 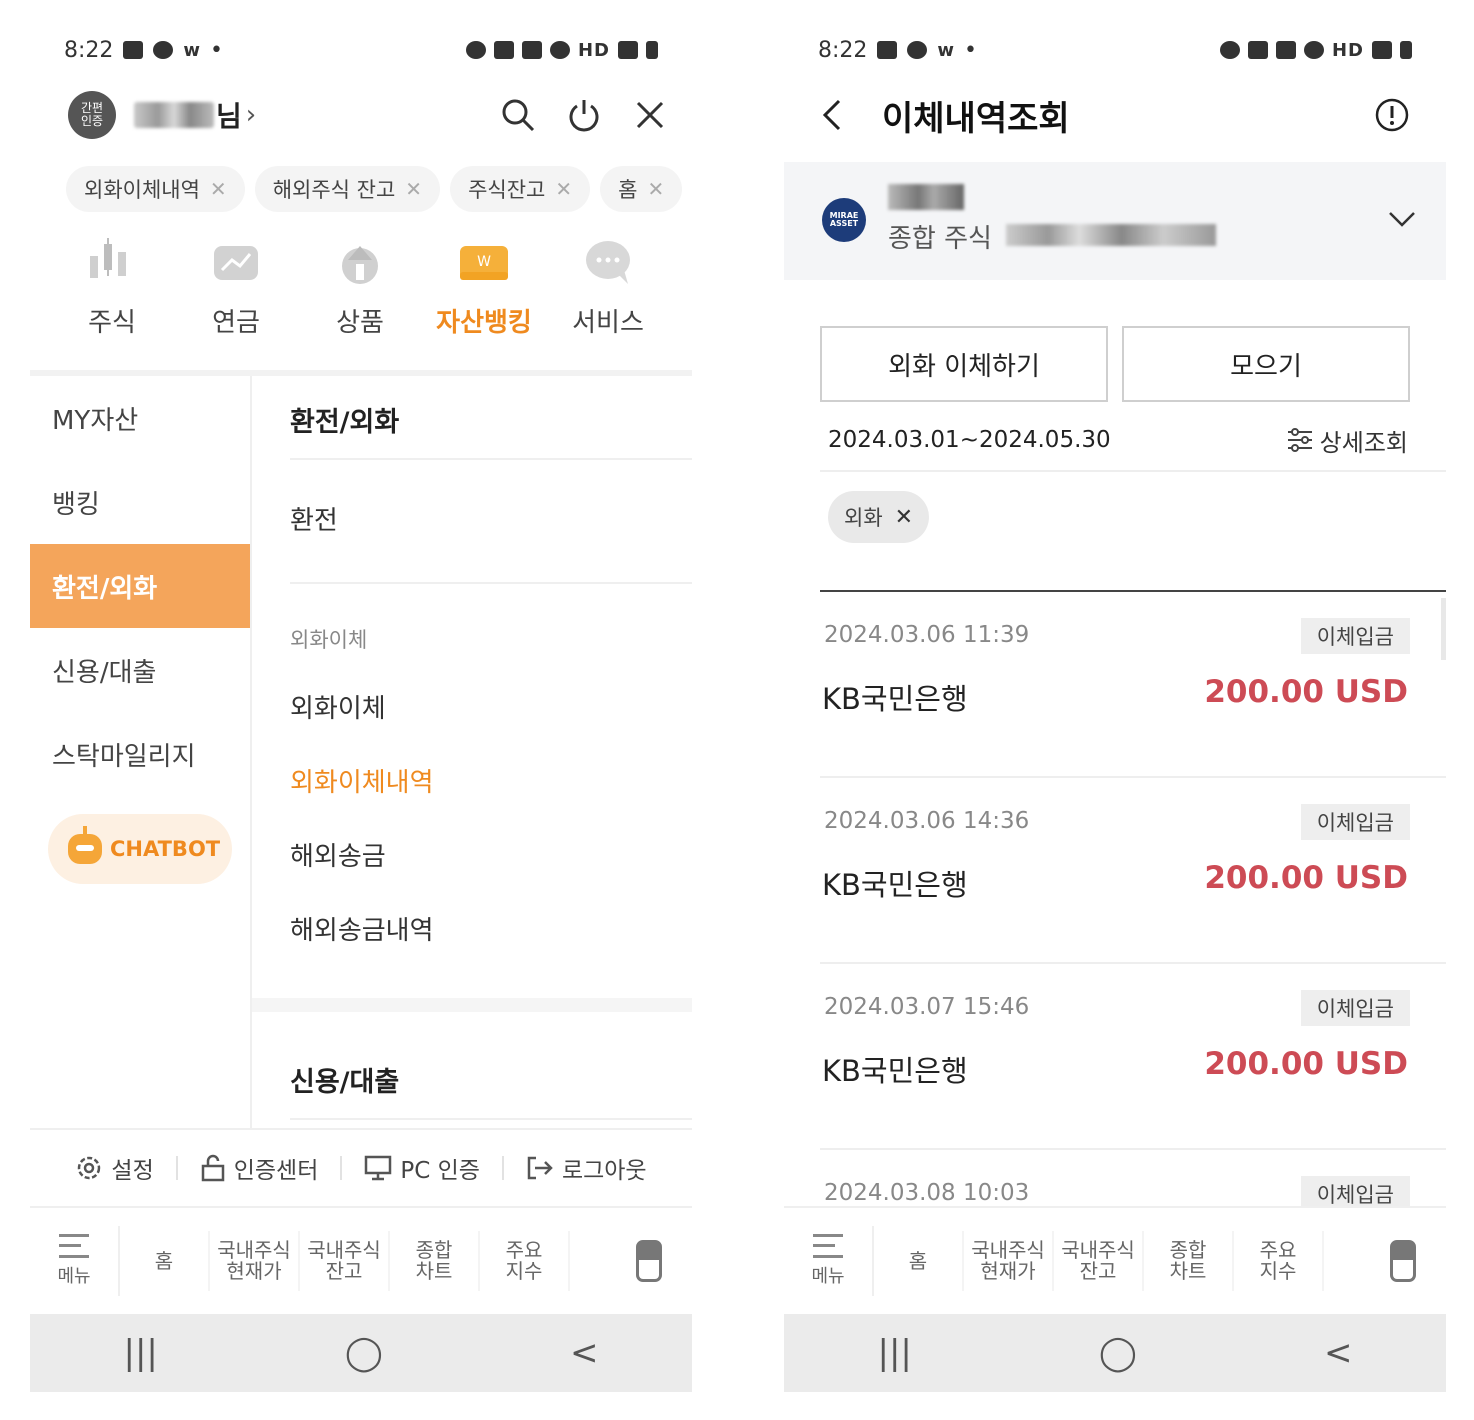 What do you see at coordinates (1285, 50) in the screenshot?
I see `battery-saver-icon` at bounding box center [1285, 50].